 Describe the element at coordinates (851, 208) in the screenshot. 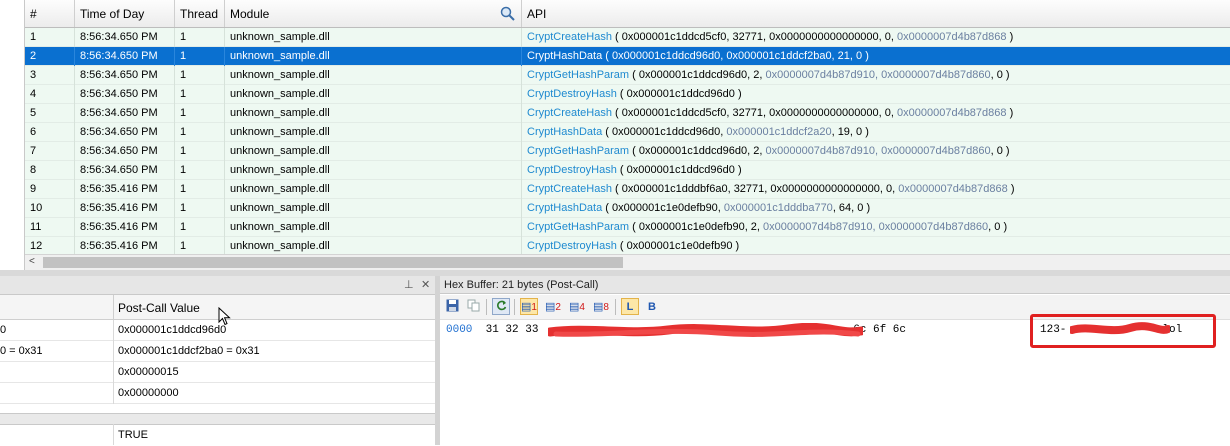

I see `api-arguments-tail: , 64, 0 )` at that location.